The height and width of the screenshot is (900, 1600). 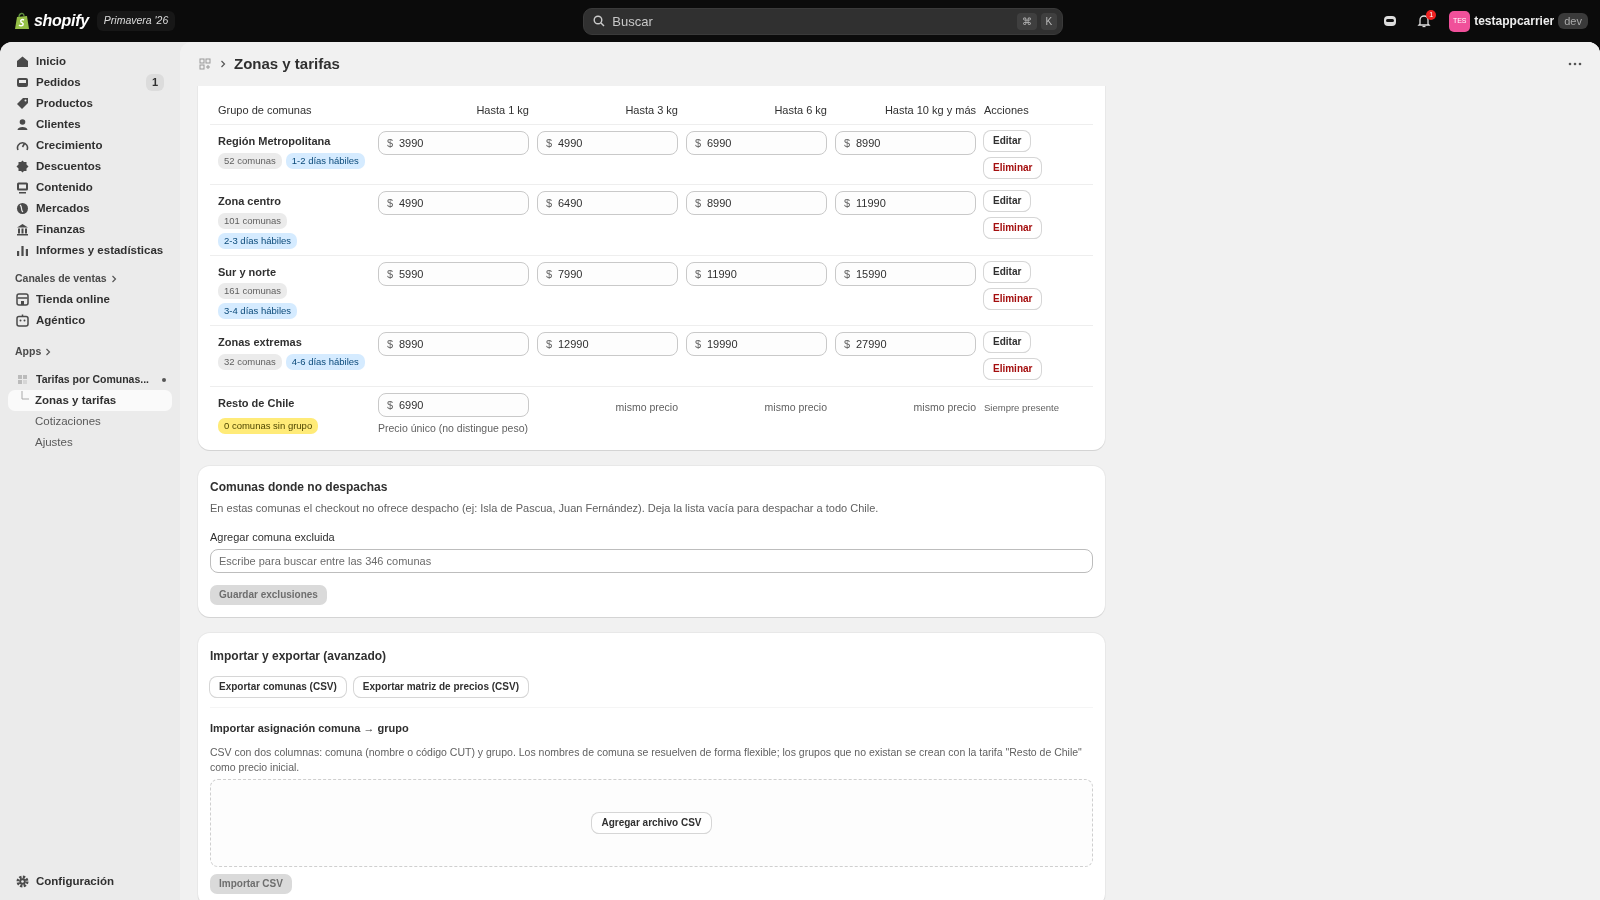 I want to click on section-heading: Canales de ventas, so click(x=90, y=278).